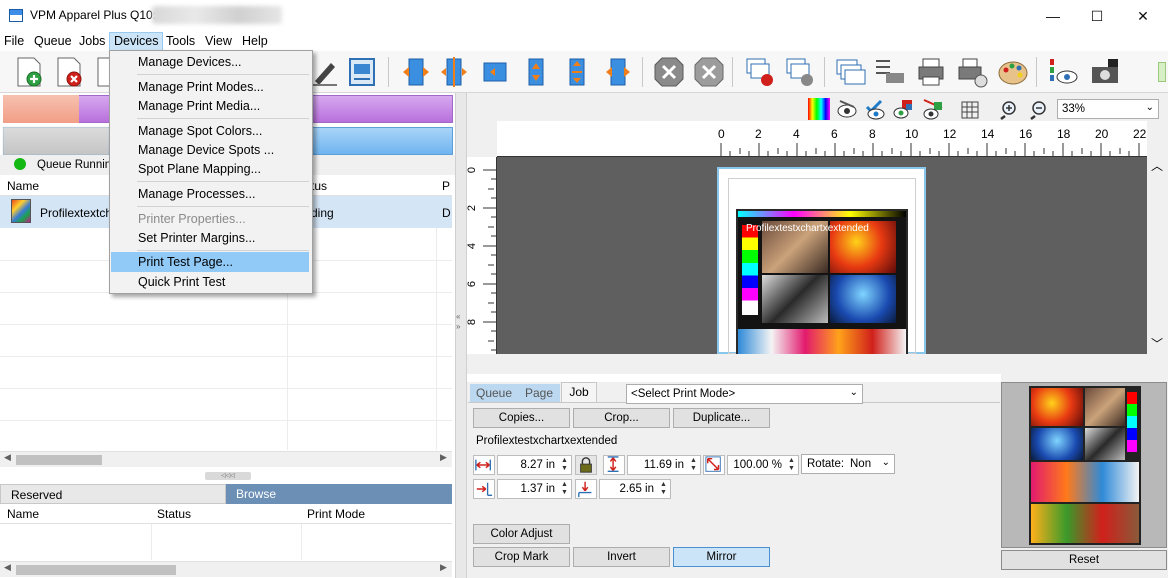  Describe the element at coordinates (461, 335) in the screenshot. I see `vertical-splitter` at that location.